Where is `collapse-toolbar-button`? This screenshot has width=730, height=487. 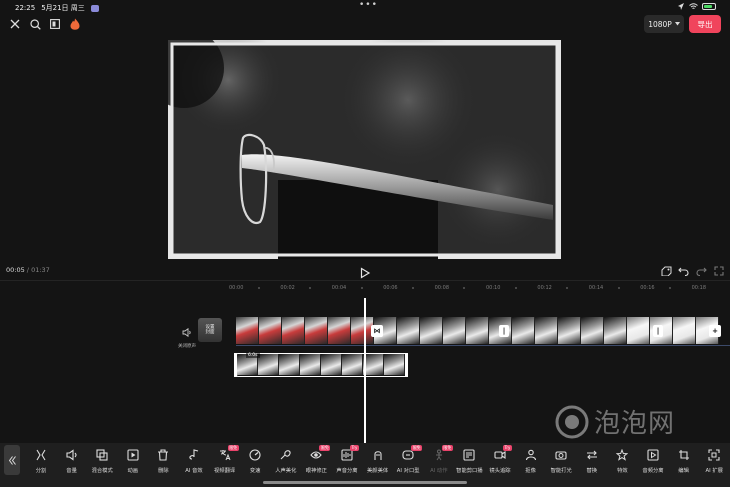 collapse-toolbar-button is located at coordinates (12, 460).